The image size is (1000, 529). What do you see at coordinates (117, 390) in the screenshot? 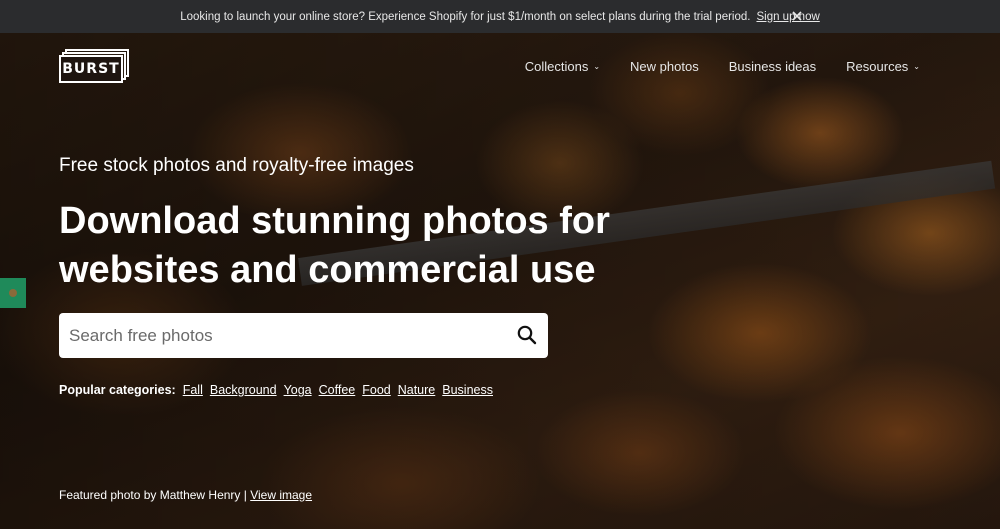
I see `categories-label: Popular categories:` at bounding box center [117, 390].